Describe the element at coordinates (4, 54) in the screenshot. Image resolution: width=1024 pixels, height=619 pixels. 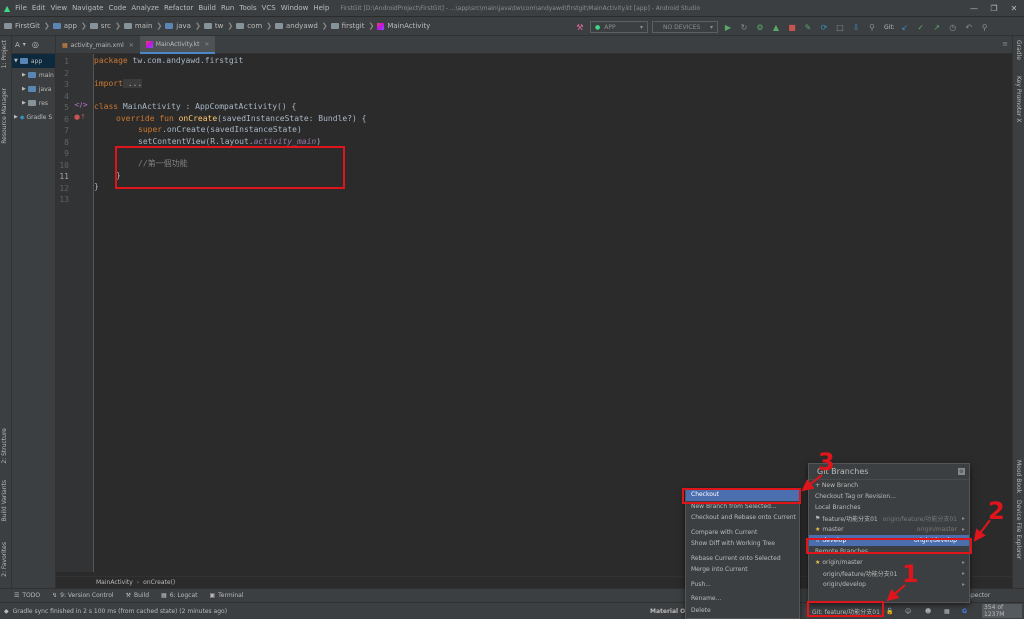
I see `tool-project: 1: Project` at that location.